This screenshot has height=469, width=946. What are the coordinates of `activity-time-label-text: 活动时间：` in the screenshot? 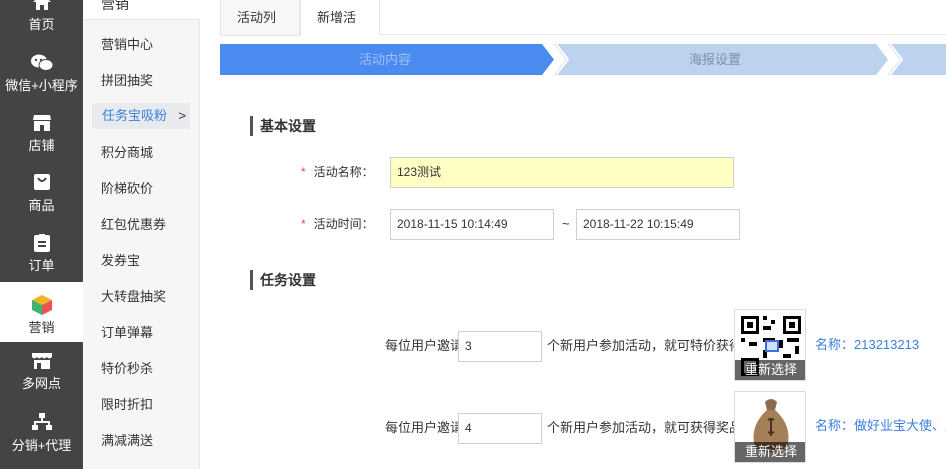 It's located at (343, 224).